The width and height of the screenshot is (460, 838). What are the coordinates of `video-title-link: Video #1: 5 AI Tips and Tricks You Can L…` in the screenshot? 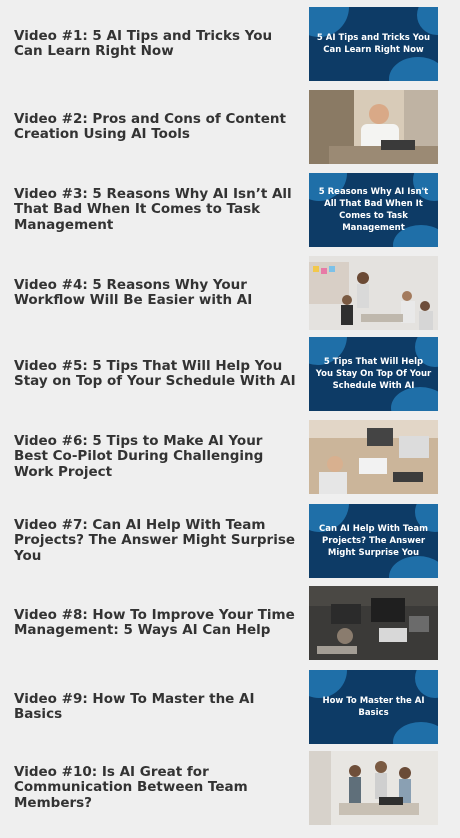 It's located at (155, 44).